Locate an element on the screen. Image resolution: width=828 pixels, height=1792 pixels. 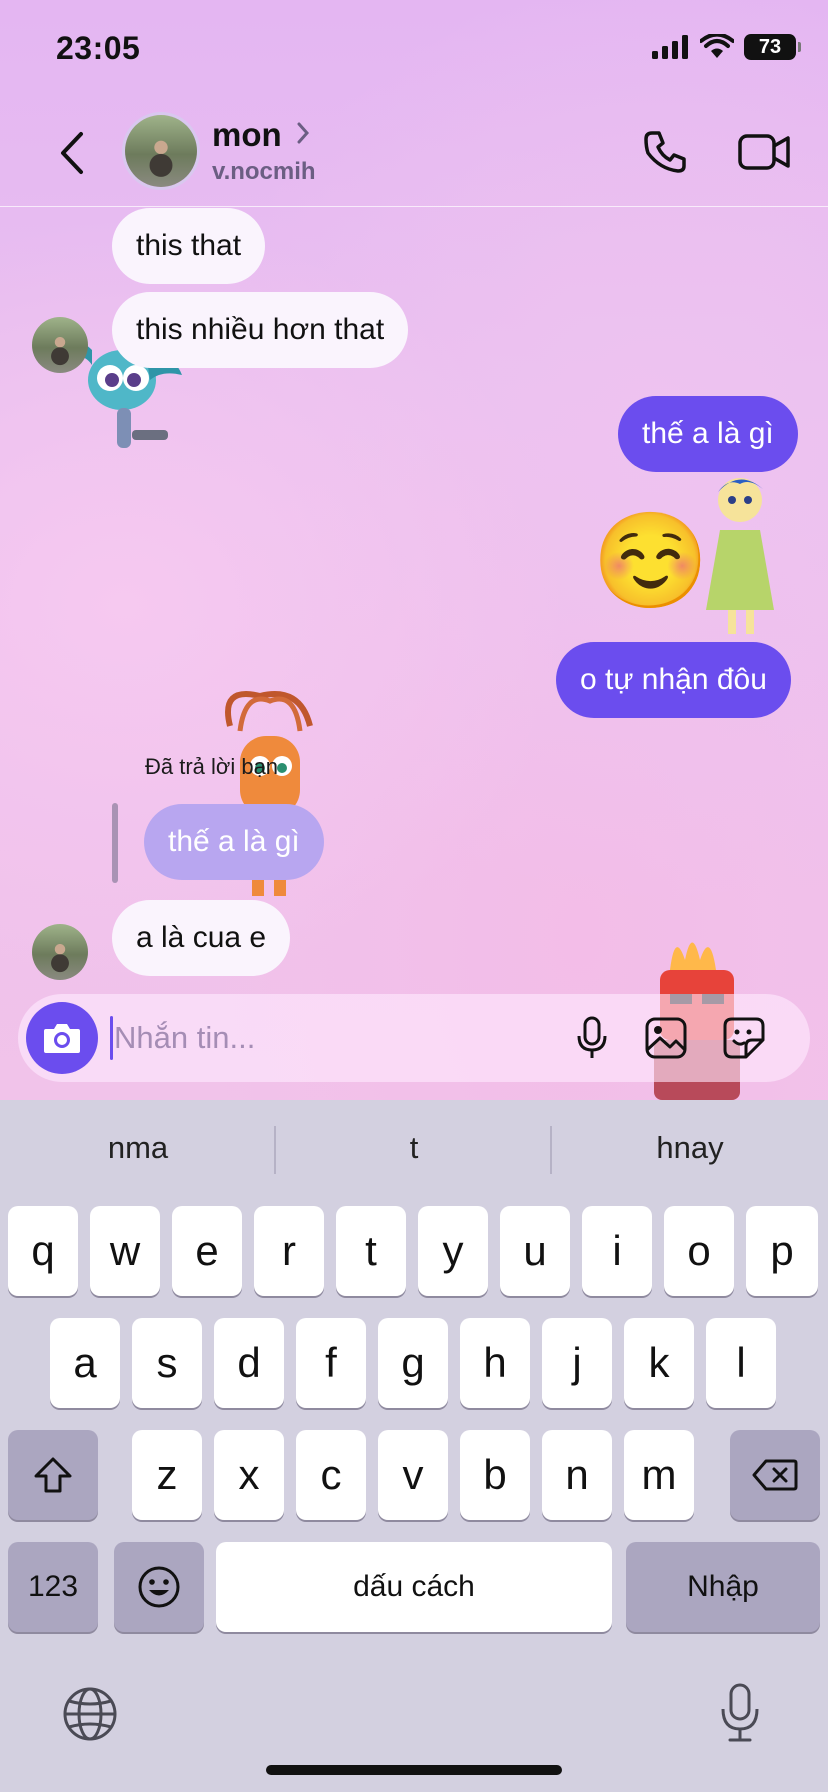
phone-icon is located at coordinates (665, 152).